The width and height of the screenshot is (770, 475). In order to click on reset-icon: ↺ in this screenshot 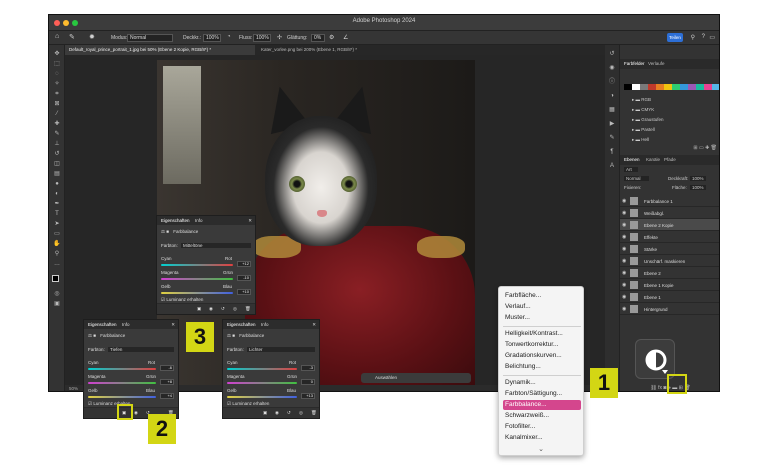, I will do `click(289, 413)`.